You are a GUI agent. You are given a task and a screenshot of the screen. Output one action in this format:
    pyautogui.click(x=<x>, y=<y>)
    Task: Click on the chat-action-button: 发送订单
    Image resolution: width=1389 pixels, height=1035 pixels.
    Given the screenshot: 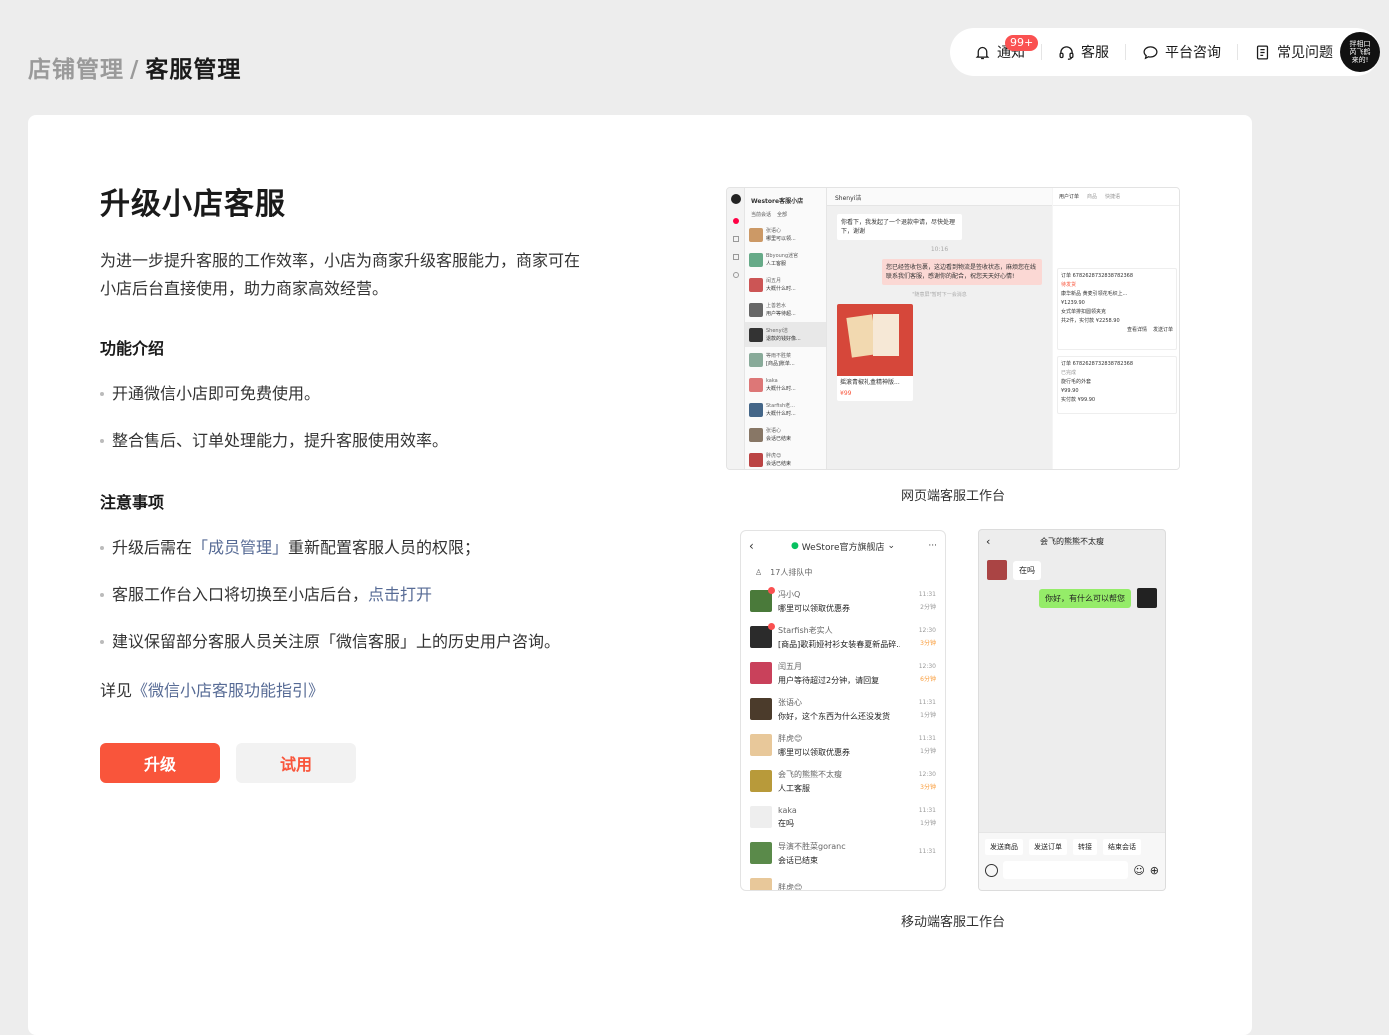 What is the action you would take?
    pyautogui.click(x=1048, y=847)
    